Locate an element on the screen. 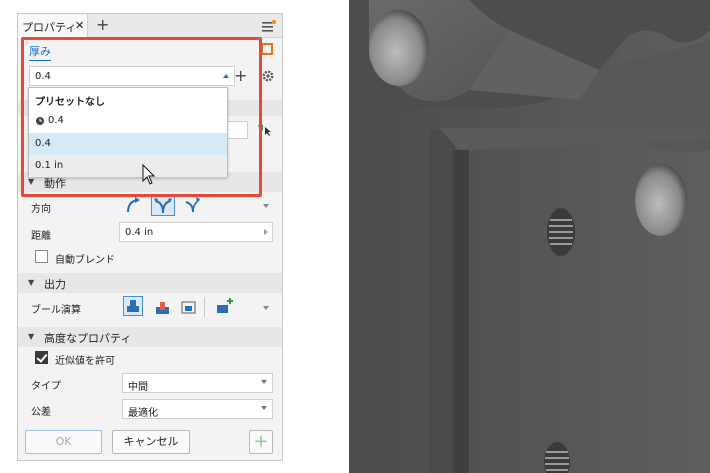  cancel-button: キャンセル is located at coordinates (151, 442).